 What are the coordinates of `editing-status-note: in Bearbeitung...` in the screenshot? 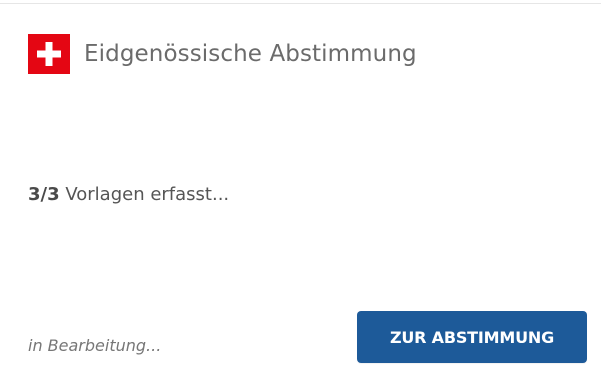 It's located at (95, 345).